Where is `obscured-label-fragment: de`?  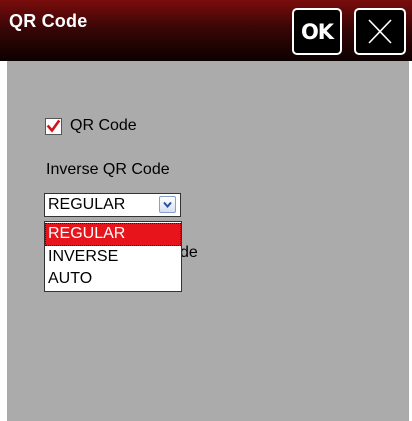 obscured-label-fragment: de is located at coordinates (189, 252).